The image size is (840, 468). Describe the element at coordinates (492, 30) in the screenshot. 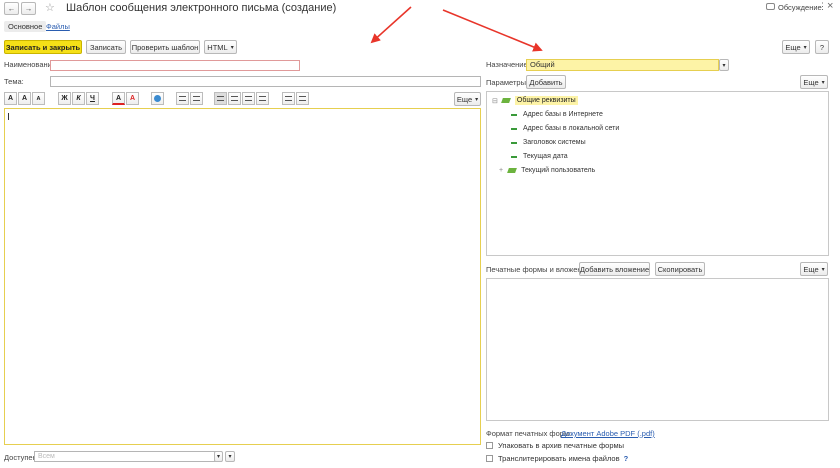

I see `arrow-right` at that location.